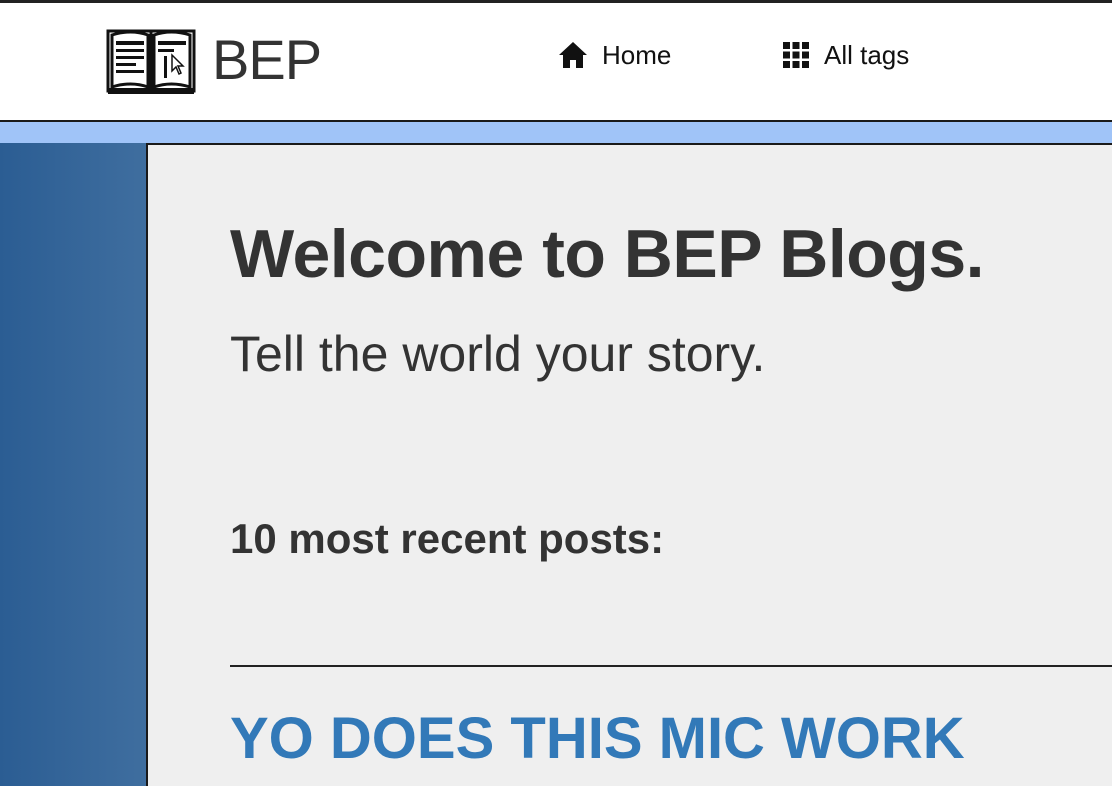 This screenshot has width=1112, height=786. I want to click on page-title: Welcome to BEP Blogs., so click(607, 254).